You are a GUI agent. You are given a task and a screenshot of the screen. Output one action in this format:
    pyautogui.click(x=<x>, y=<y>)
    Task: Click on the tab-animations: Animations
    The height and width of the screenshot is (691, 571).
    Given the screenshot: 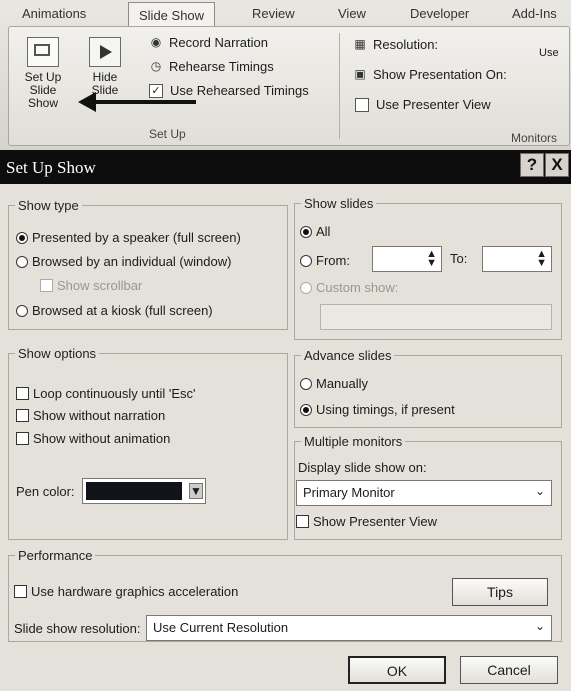 What is the action you would take?
    pyautogui.click(x=54, y=13)
    